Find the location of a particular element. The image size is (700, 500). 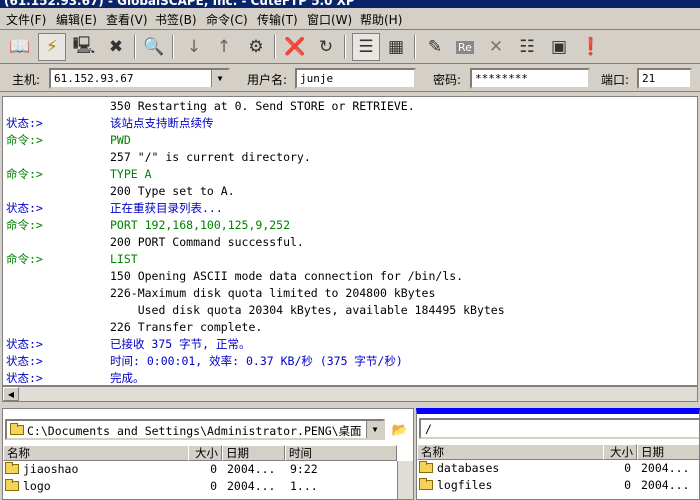

properties-icon: ☷ is located at coordinates (527, 47).